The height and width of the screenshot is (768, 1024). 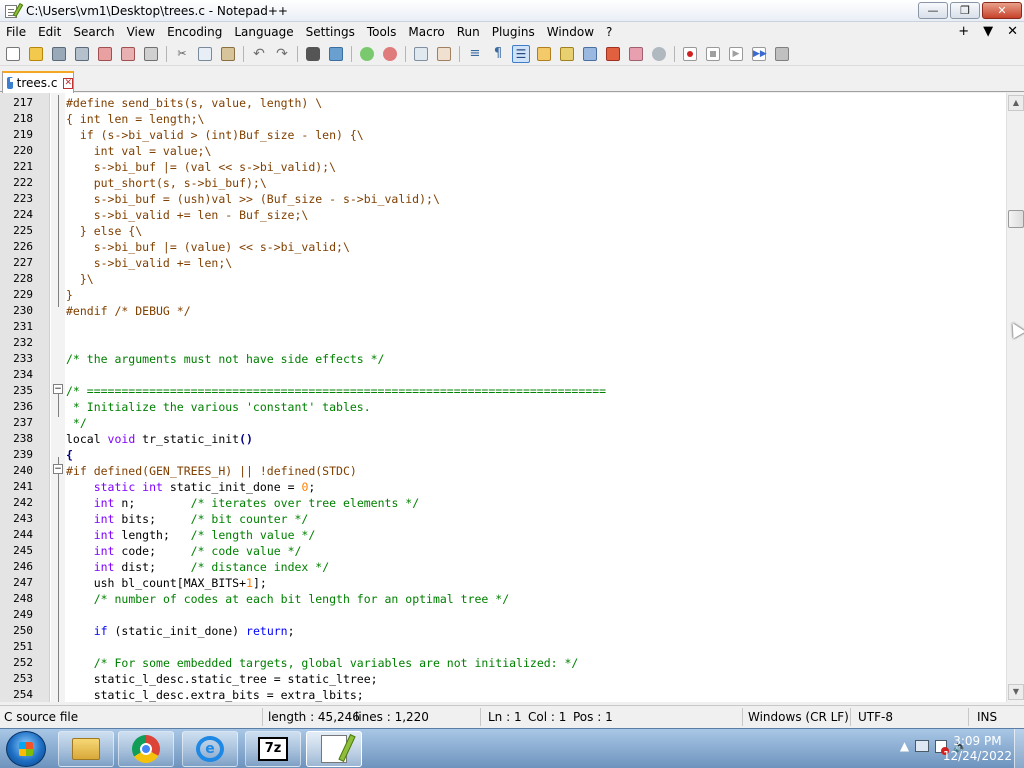 What do you see at coordinates (16, 32) in the screenshot?
I see `menu-file: File` at bounding box center [16, 32].